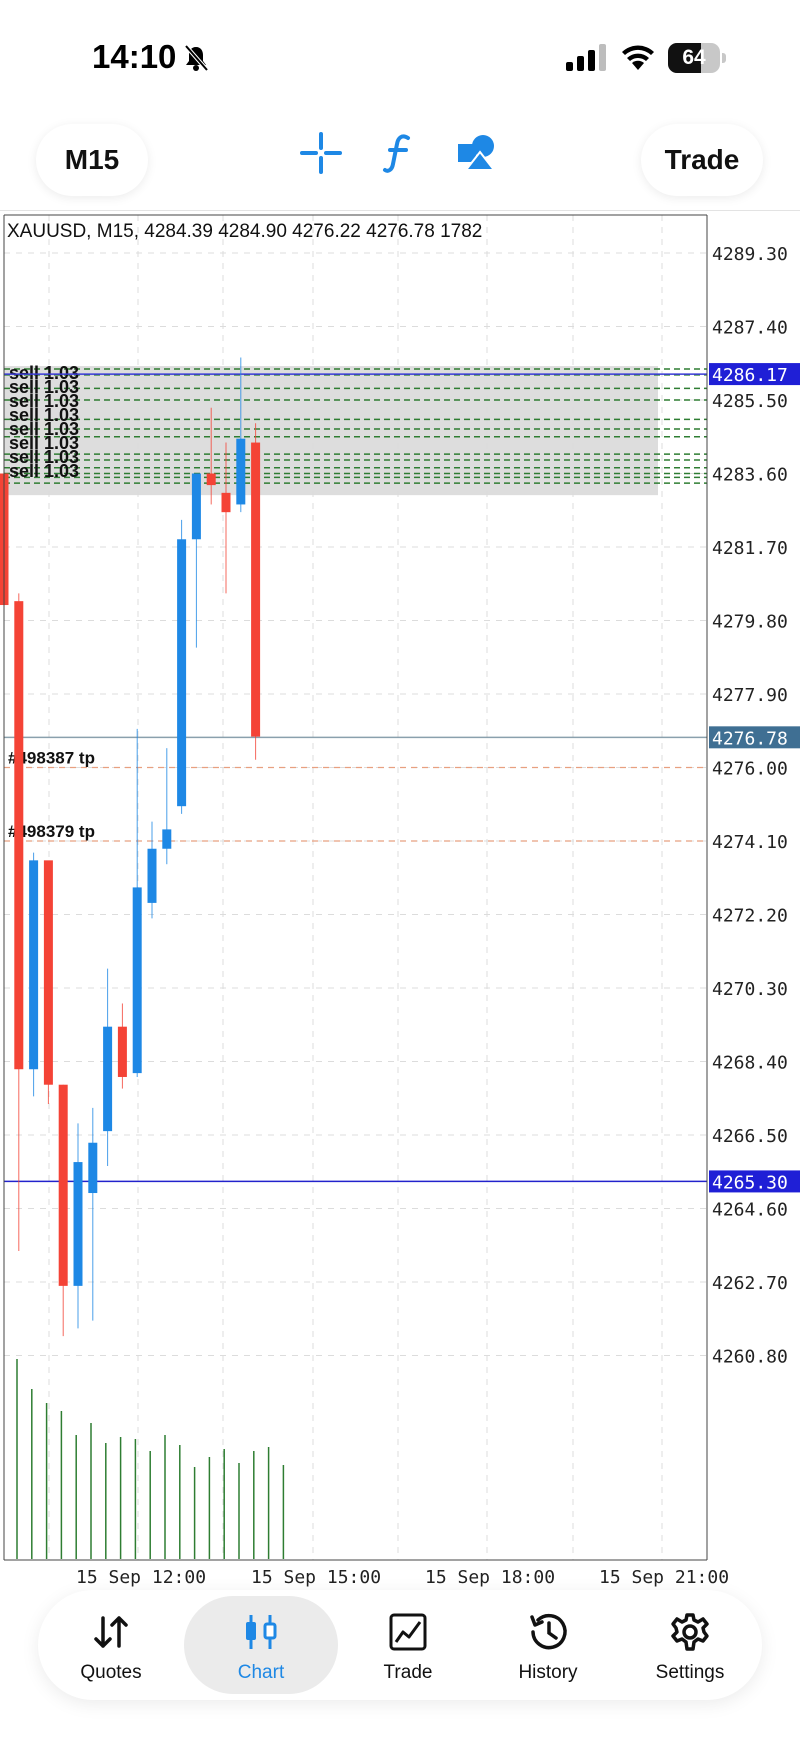 The height and width of the screenshot is (1739, 800). I want to click on tab-settings-label: Settings, so click(690, 1672).